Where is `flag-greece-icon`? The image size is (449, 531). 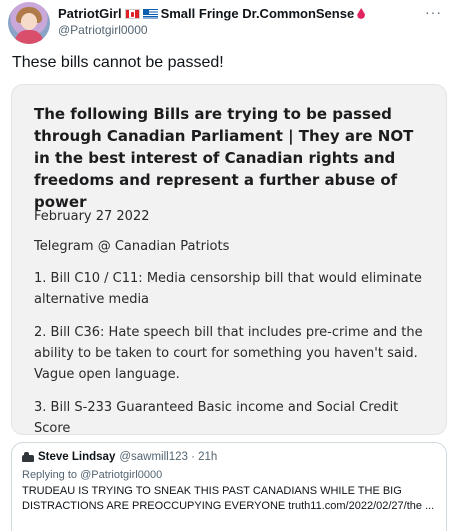 flag-greece-icon is located at coordinates (150, 13).